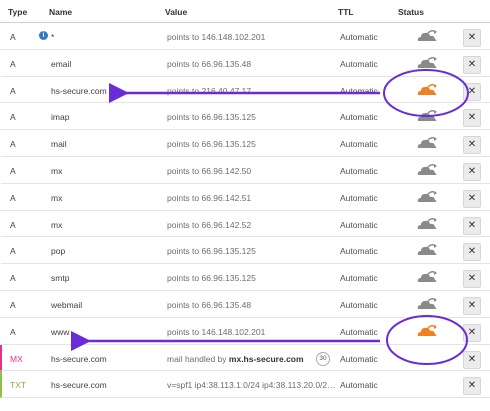 Image resolution: width=490 pixels, height=411 pixels. I want to click on record-name: smtp, so click(60, 278).